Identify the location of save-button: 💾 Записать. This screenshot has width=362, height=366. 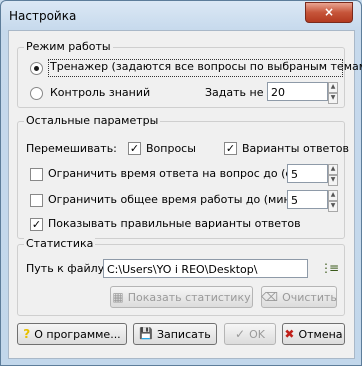
(175, 334).